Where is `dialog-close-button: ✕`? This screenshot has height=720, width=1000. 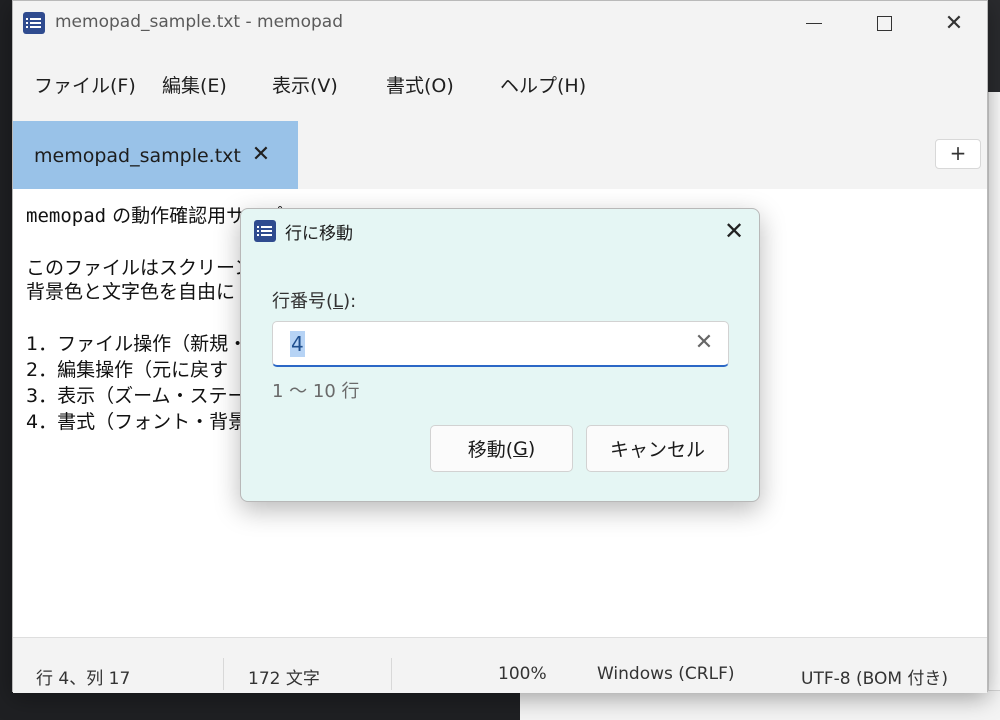
dialog-close-button: ✕ is located at coordinates (734, 231).